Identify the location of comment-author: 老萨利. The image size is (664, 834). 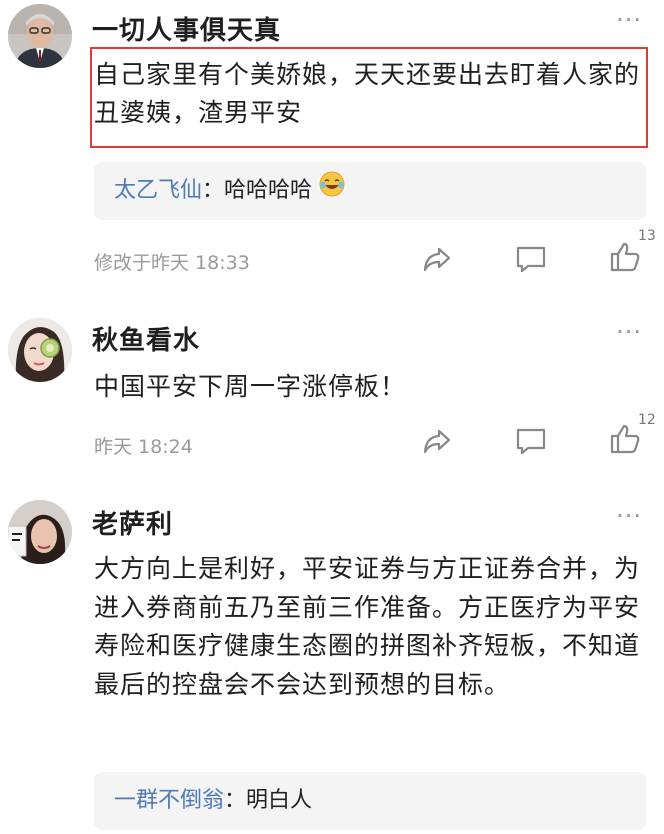
(132, 522).